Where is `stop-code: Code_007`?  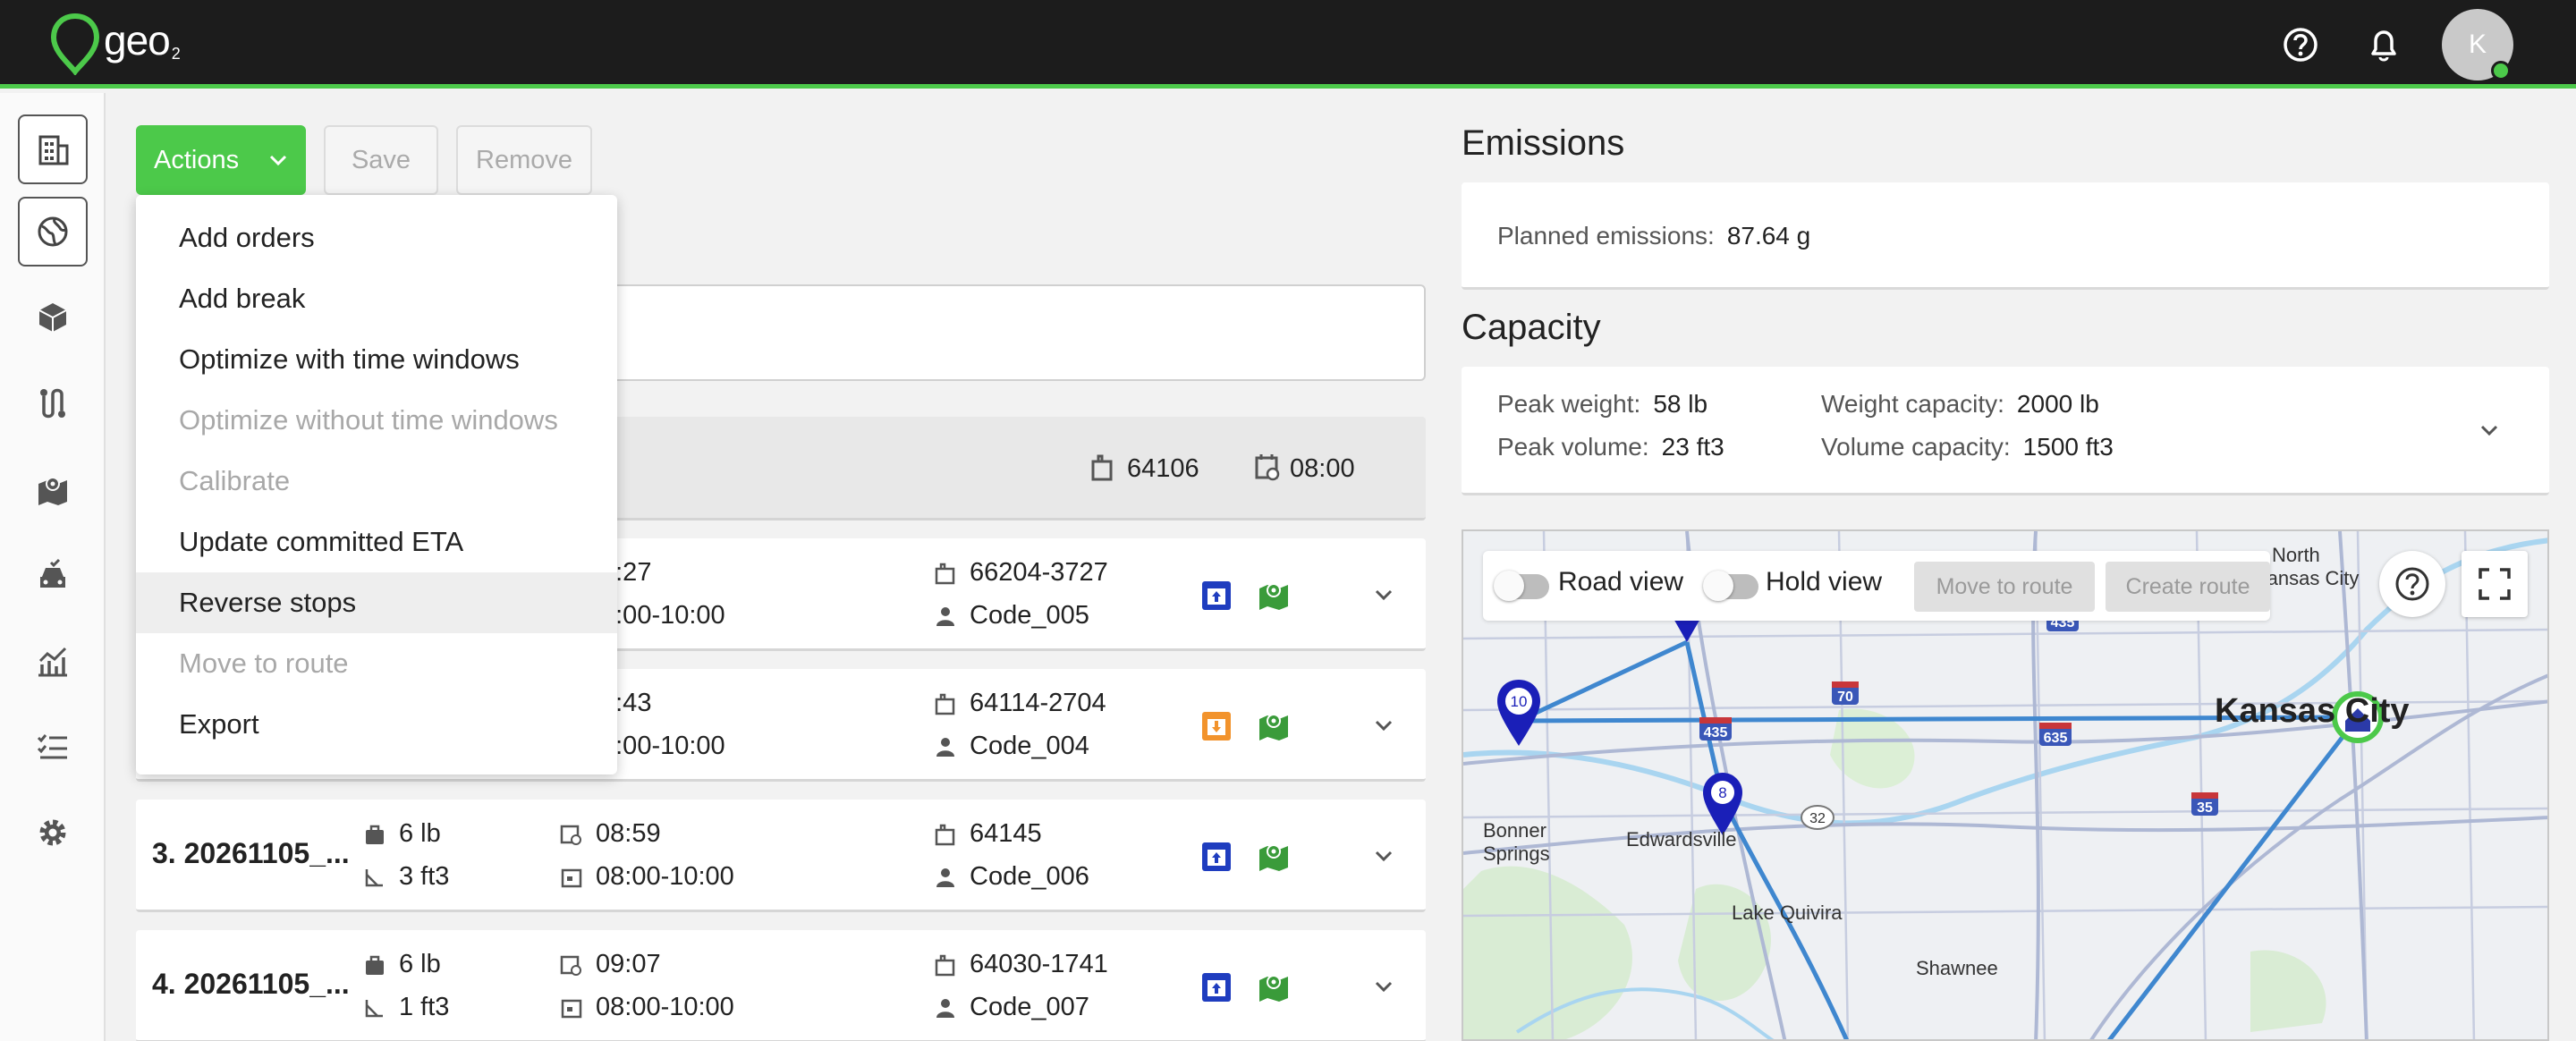
stop-code: Code_007 is located at coordinates (1011, 1008).